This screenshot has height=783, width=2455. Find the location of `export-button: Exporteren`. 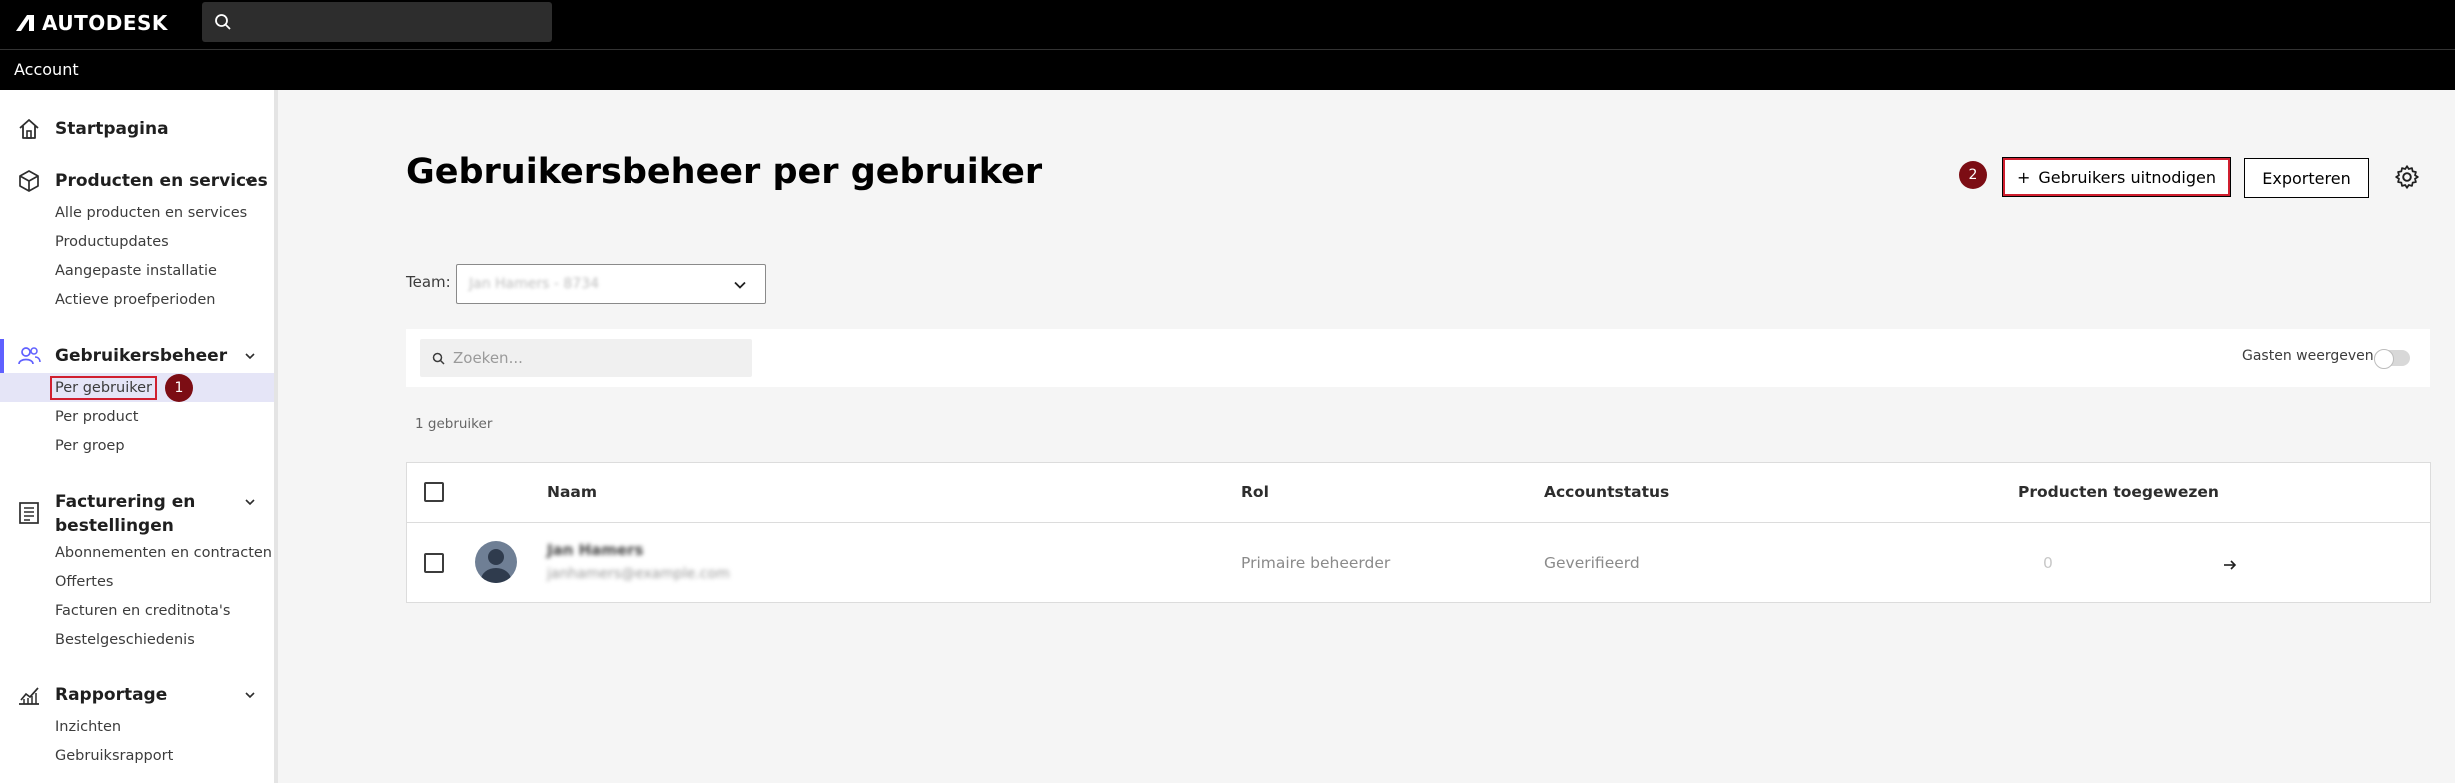

export-button: Exporteren is located at coordinates (2306, 178).